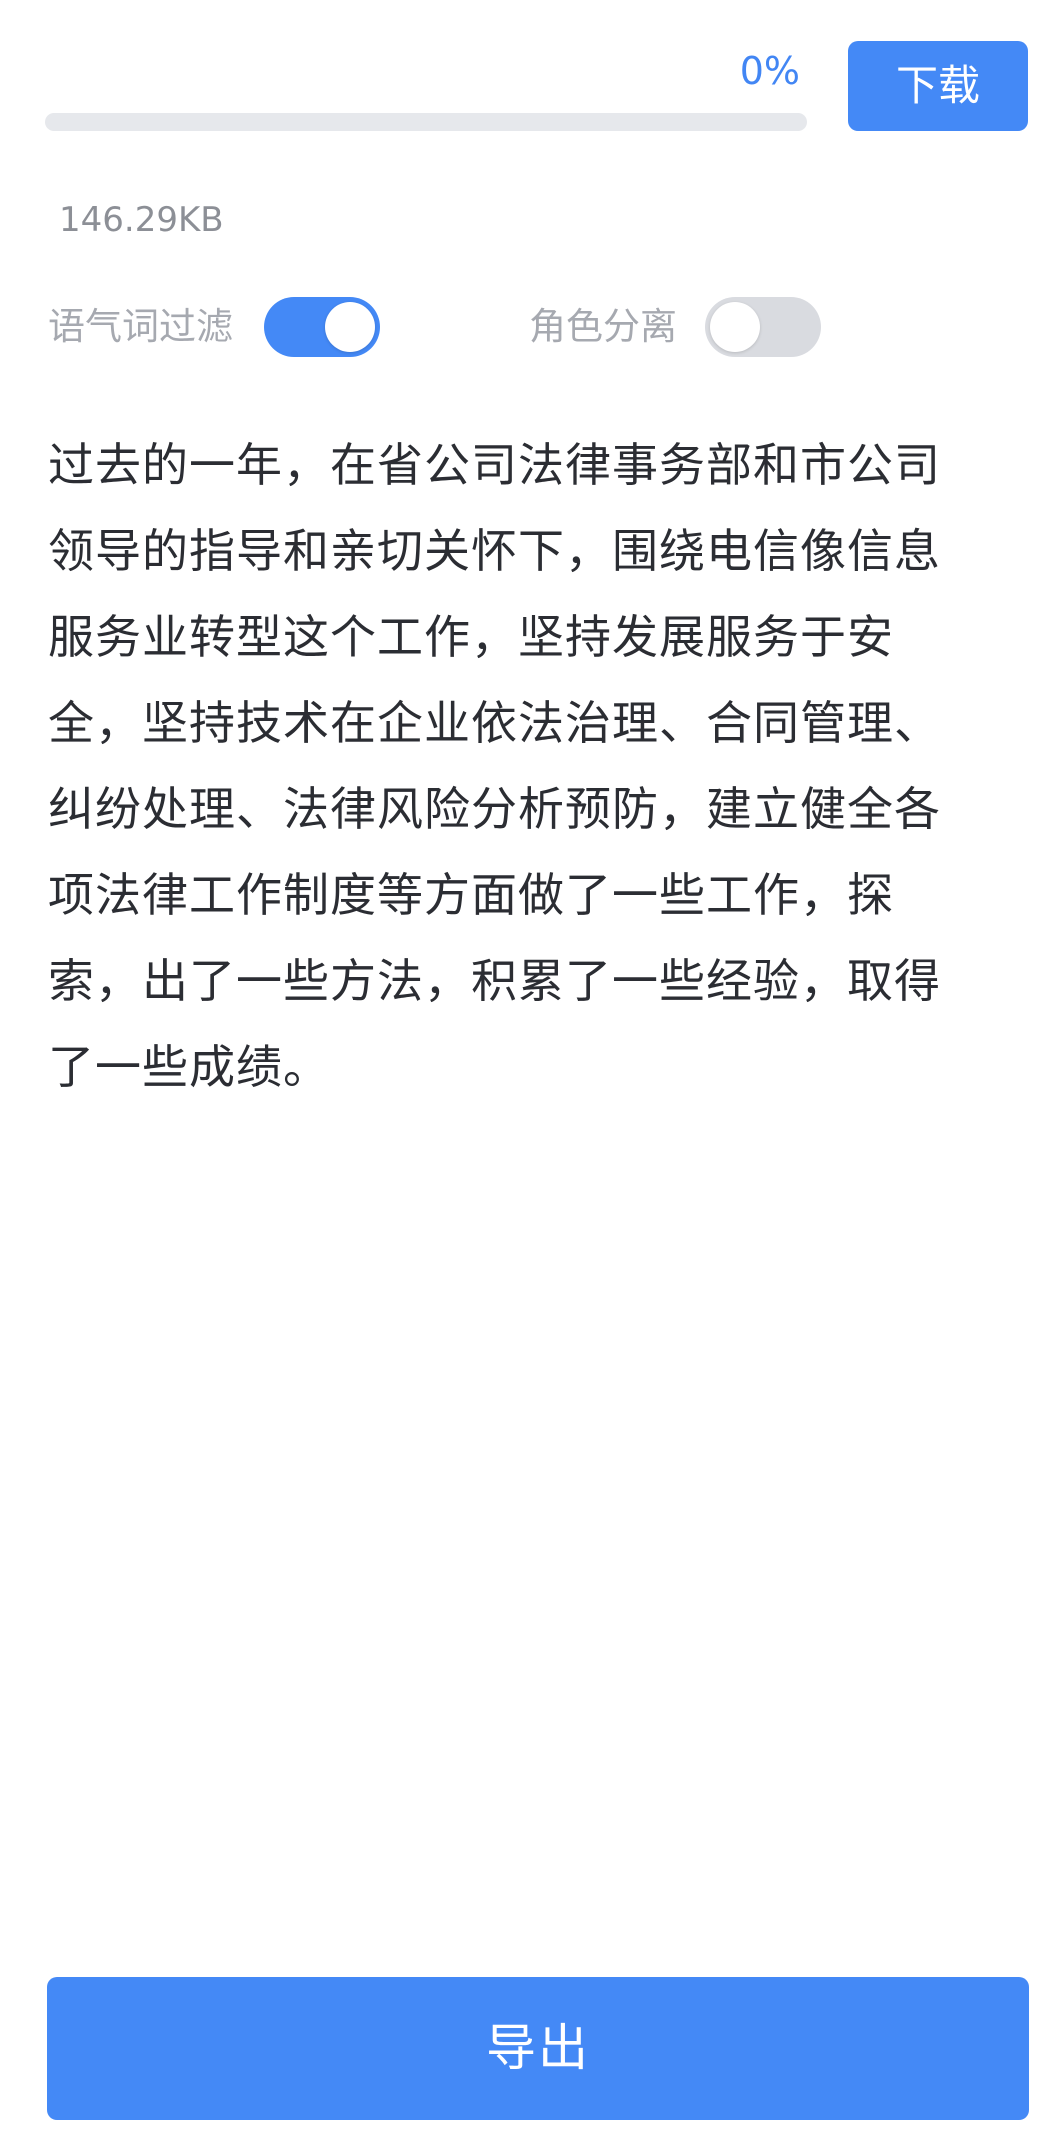 This screenshot has width=1059, height=2132. I want to click on file-size: 146.29KB, so click(141, 220).